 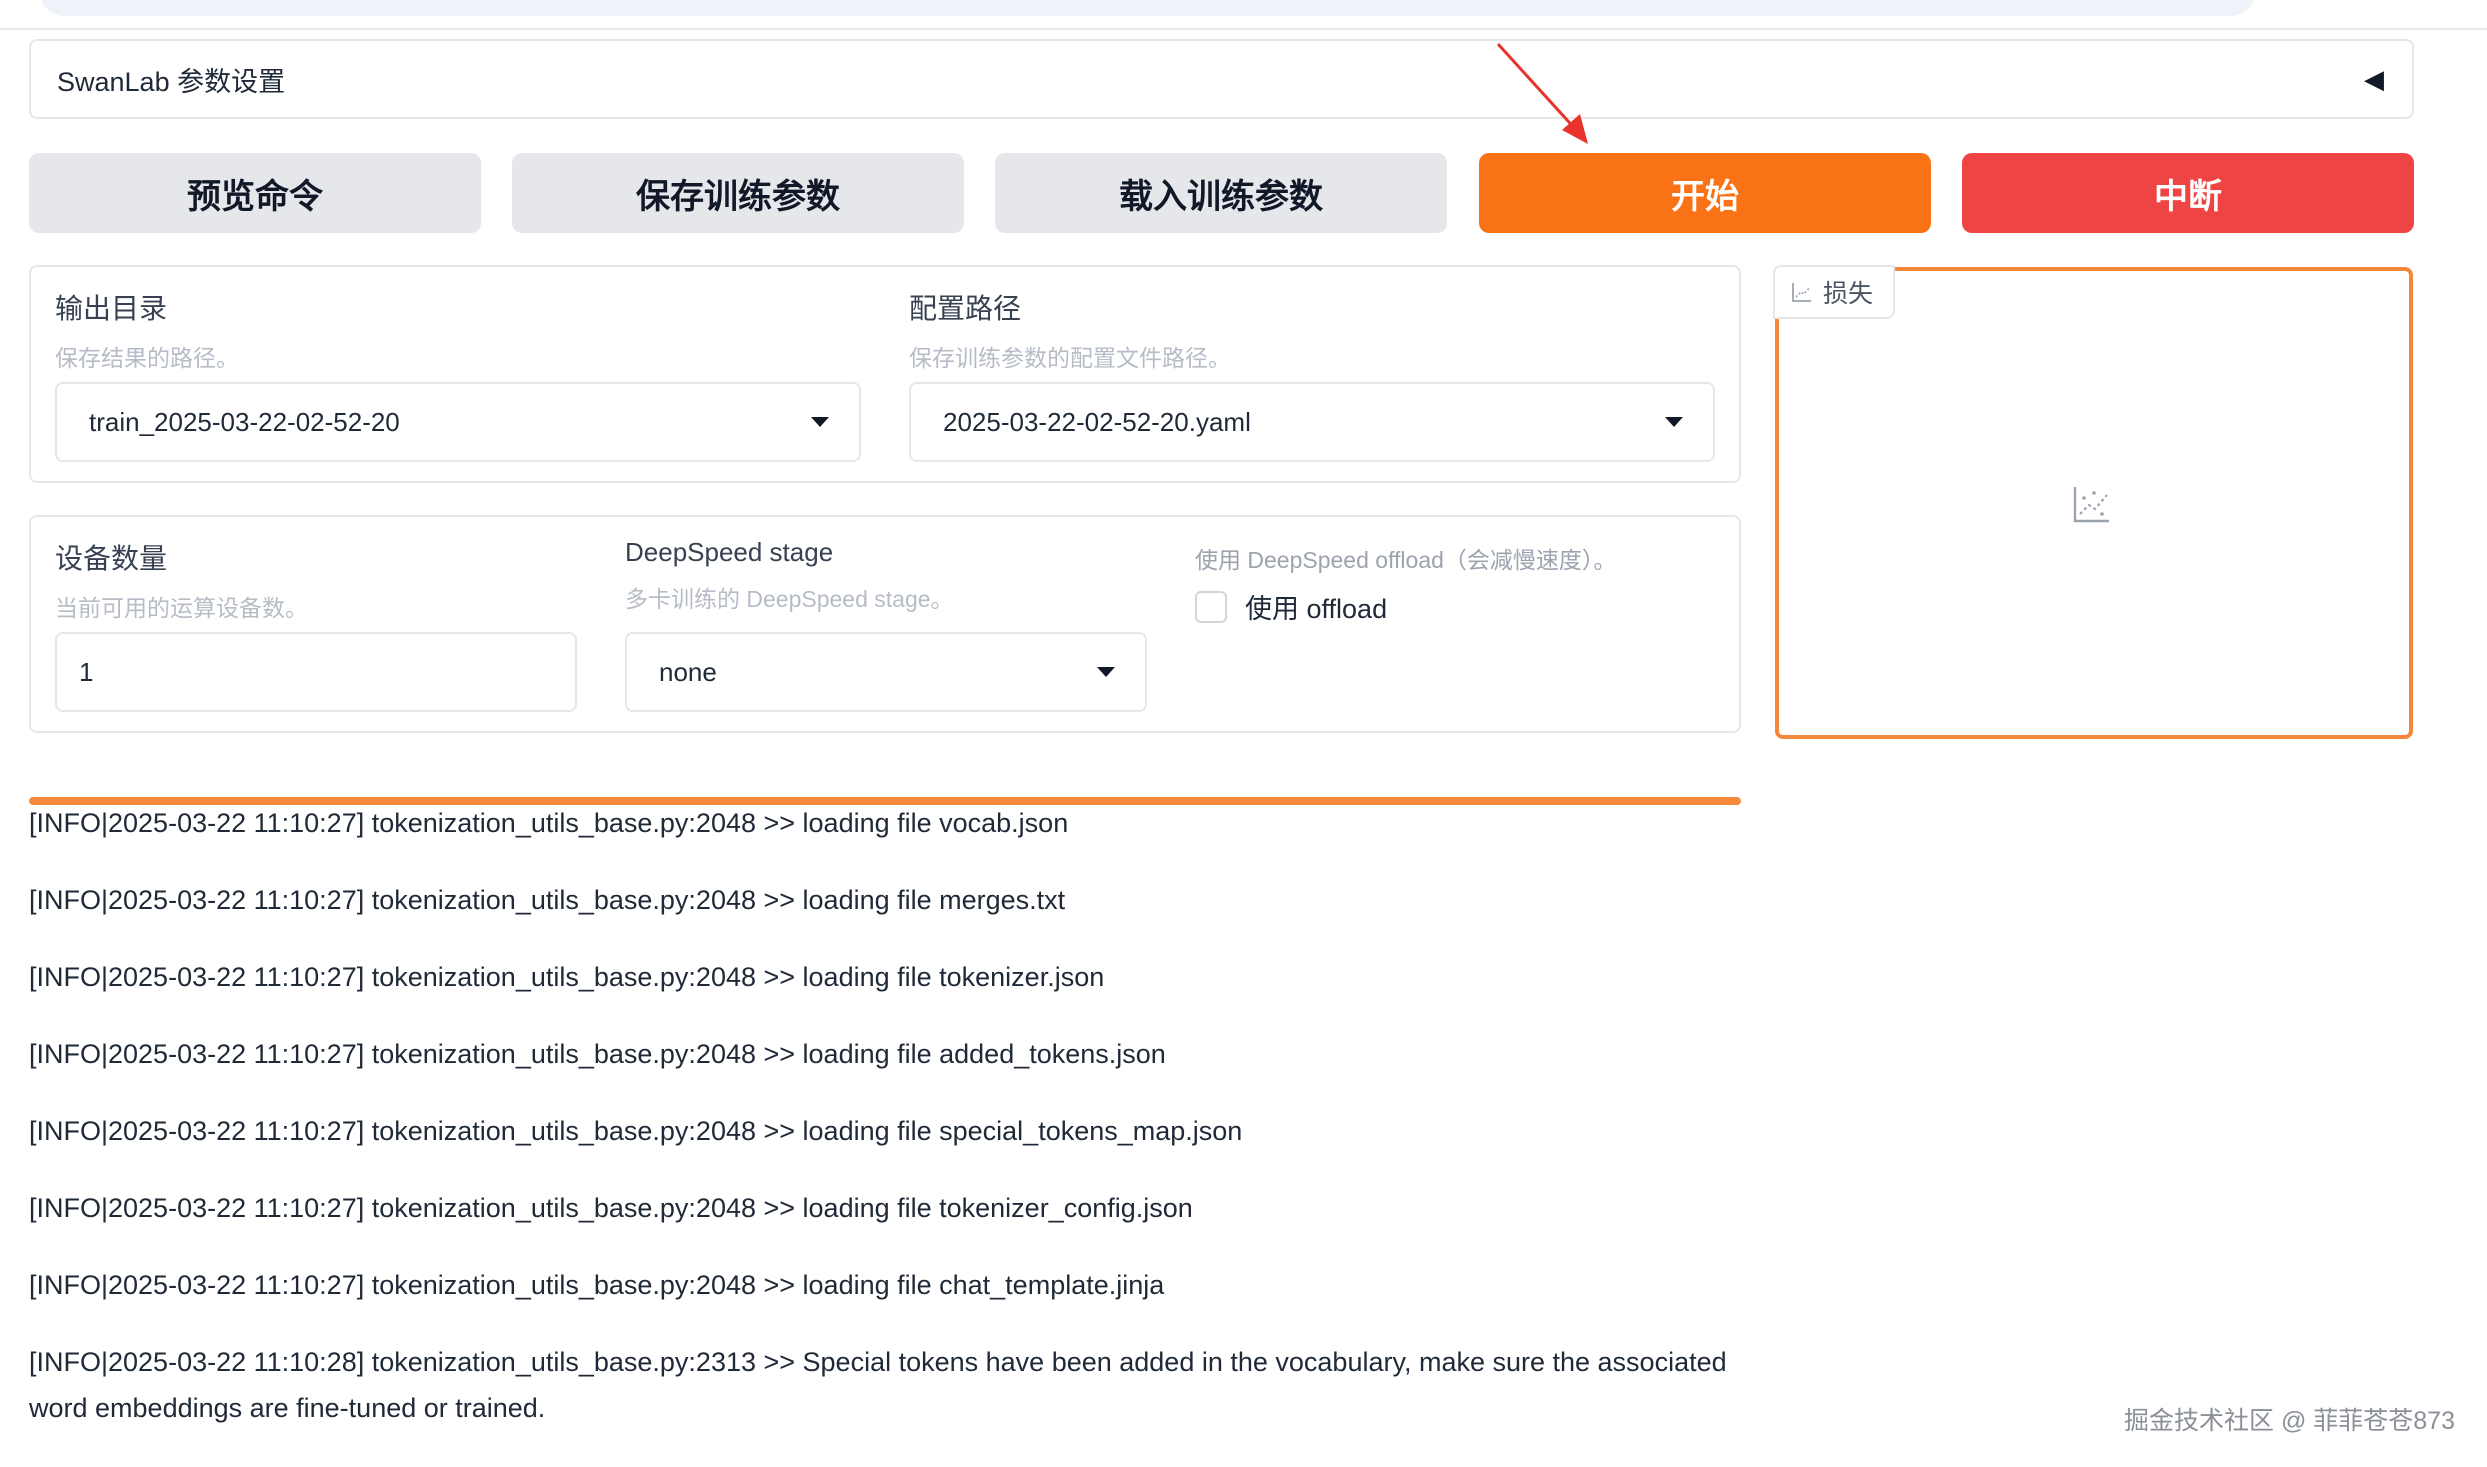 I want to click on abort-button: 中断, so click(x=2188, y=193).